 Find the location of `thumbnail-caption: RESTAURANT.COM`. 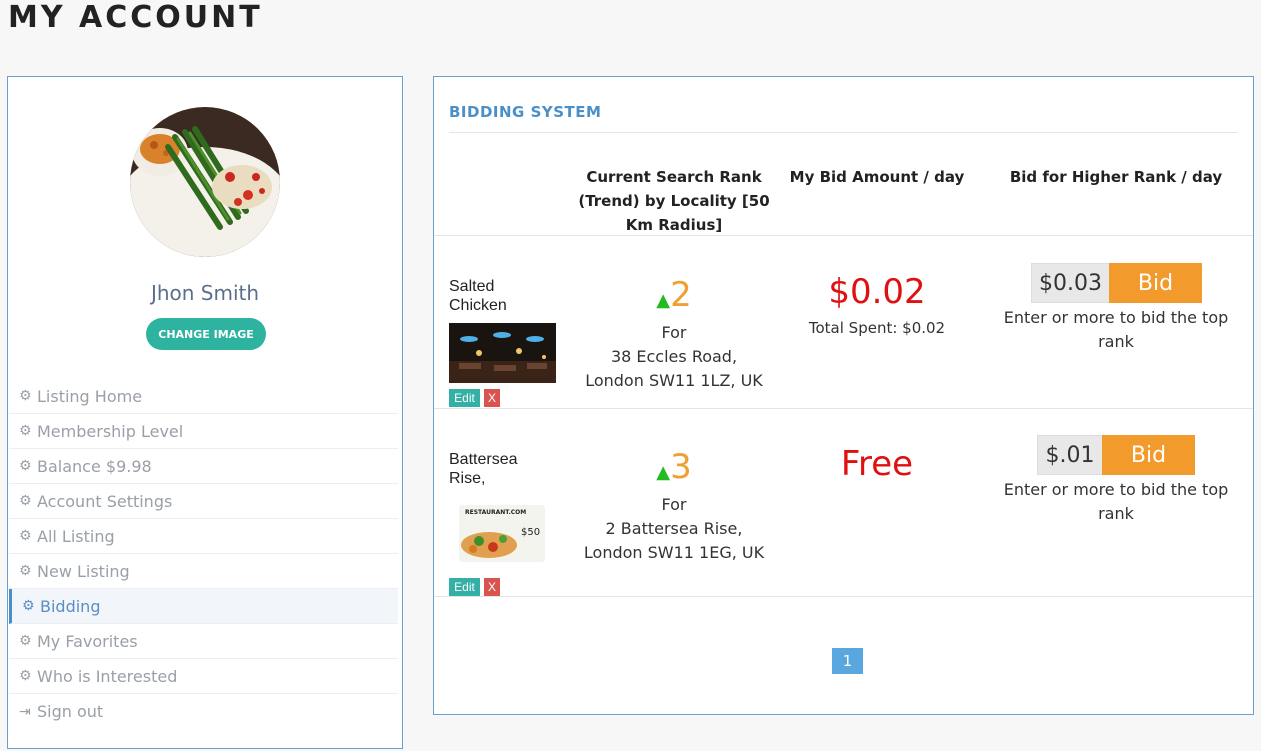

thumbnail-caption: RESTAURANT.COM is located at coordinates (495, 512).